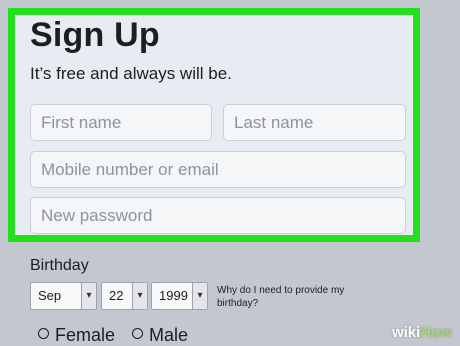 The image size is (460, 346). I want to click on mobile-email-input: Mobile number or email, so click(218, 169).